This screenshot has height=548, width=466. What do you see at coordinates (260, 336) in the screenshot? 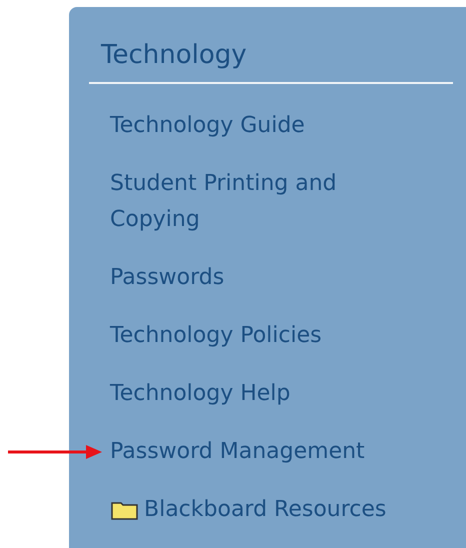
I see `nav-link: Technology Policies` at bounding box center [260, 336].